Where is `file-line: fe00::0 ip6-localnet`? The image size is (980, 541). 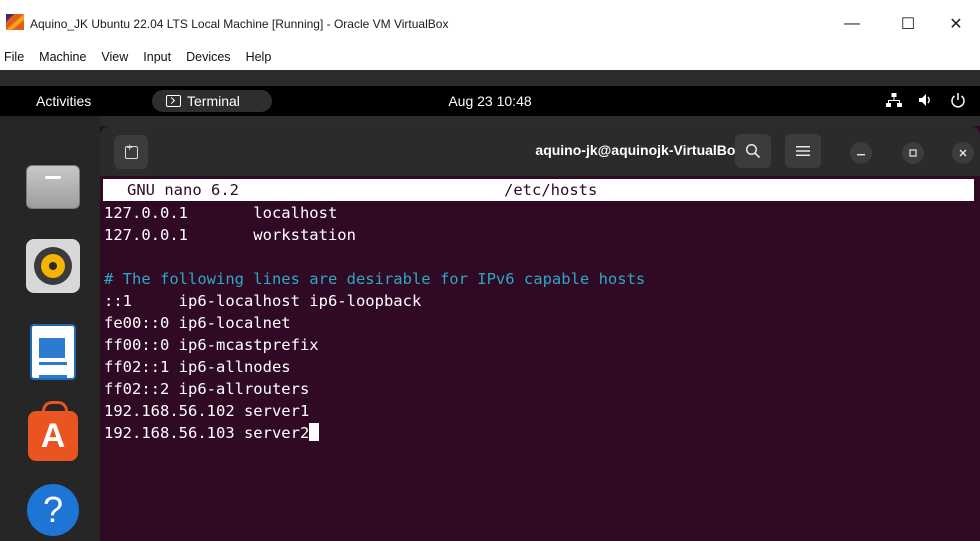 file-line: fe00::0 ip6-localnet is located at coordinates (197, 323).